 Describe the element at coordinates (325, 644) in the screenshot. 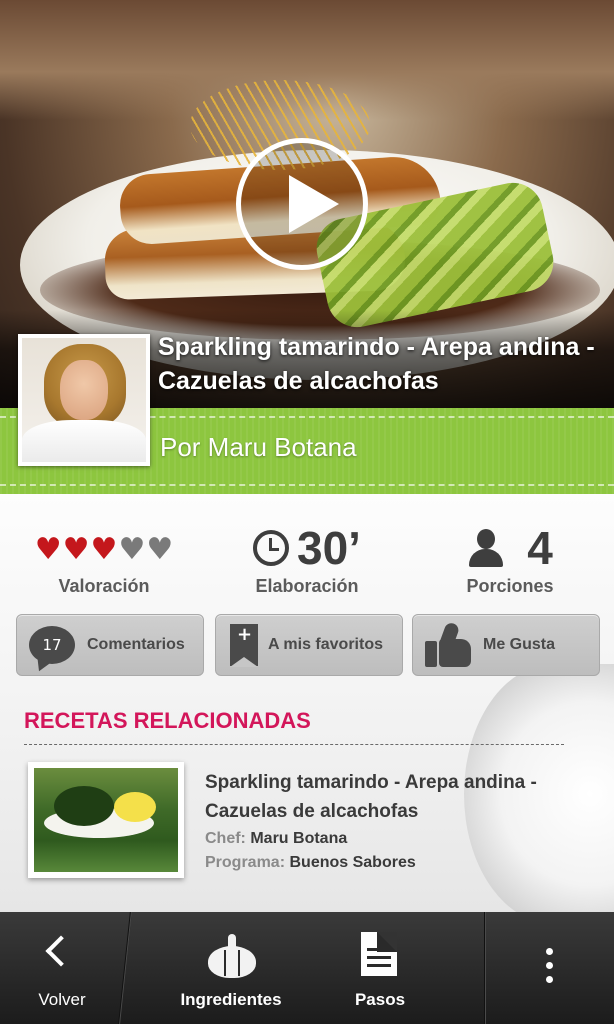

I see `favorites-label: A mis favoritos` at that location.